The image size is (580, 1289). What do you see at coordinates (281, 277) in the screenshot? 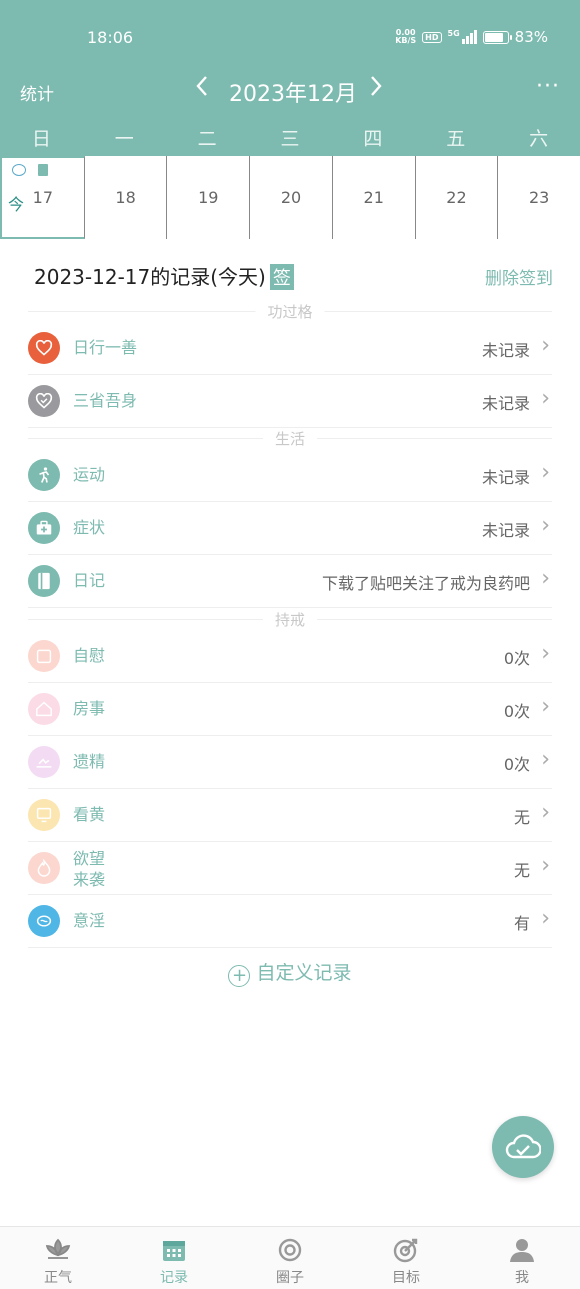
I see `sign-badge: 签` at bounding box center [281, 277].